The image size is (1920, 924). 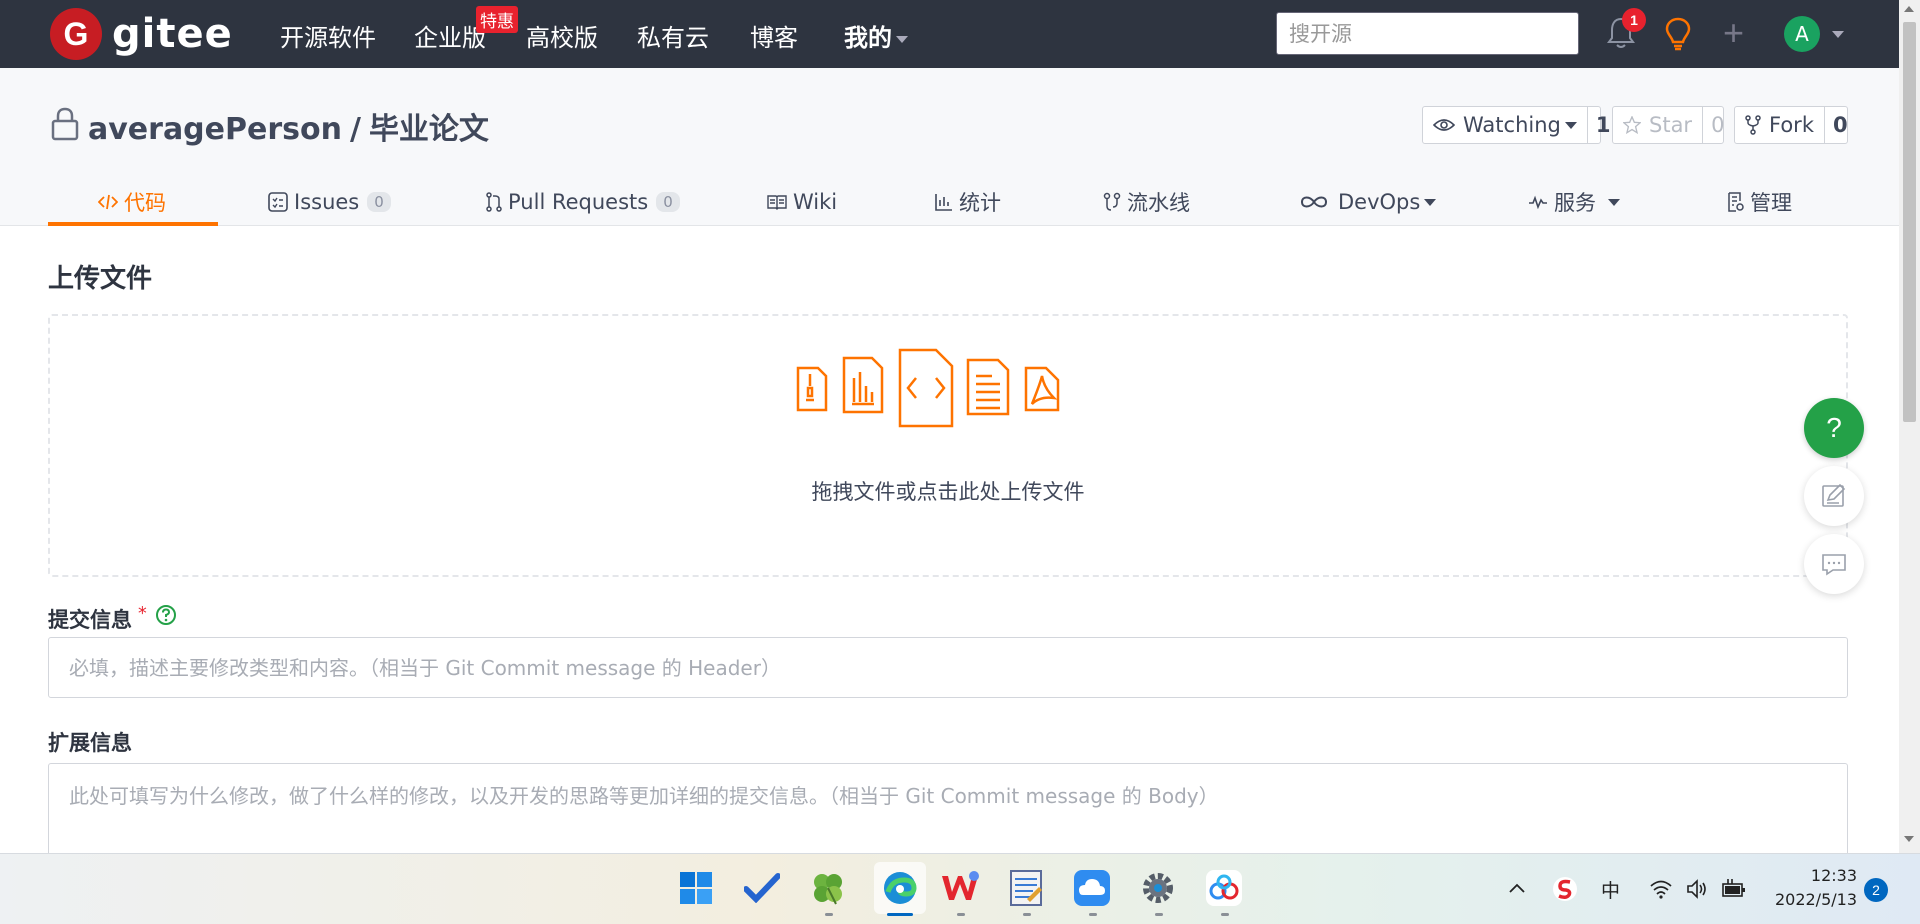 I want to click on repo-name-link: 毕业论文, so click(x=429, y=129).